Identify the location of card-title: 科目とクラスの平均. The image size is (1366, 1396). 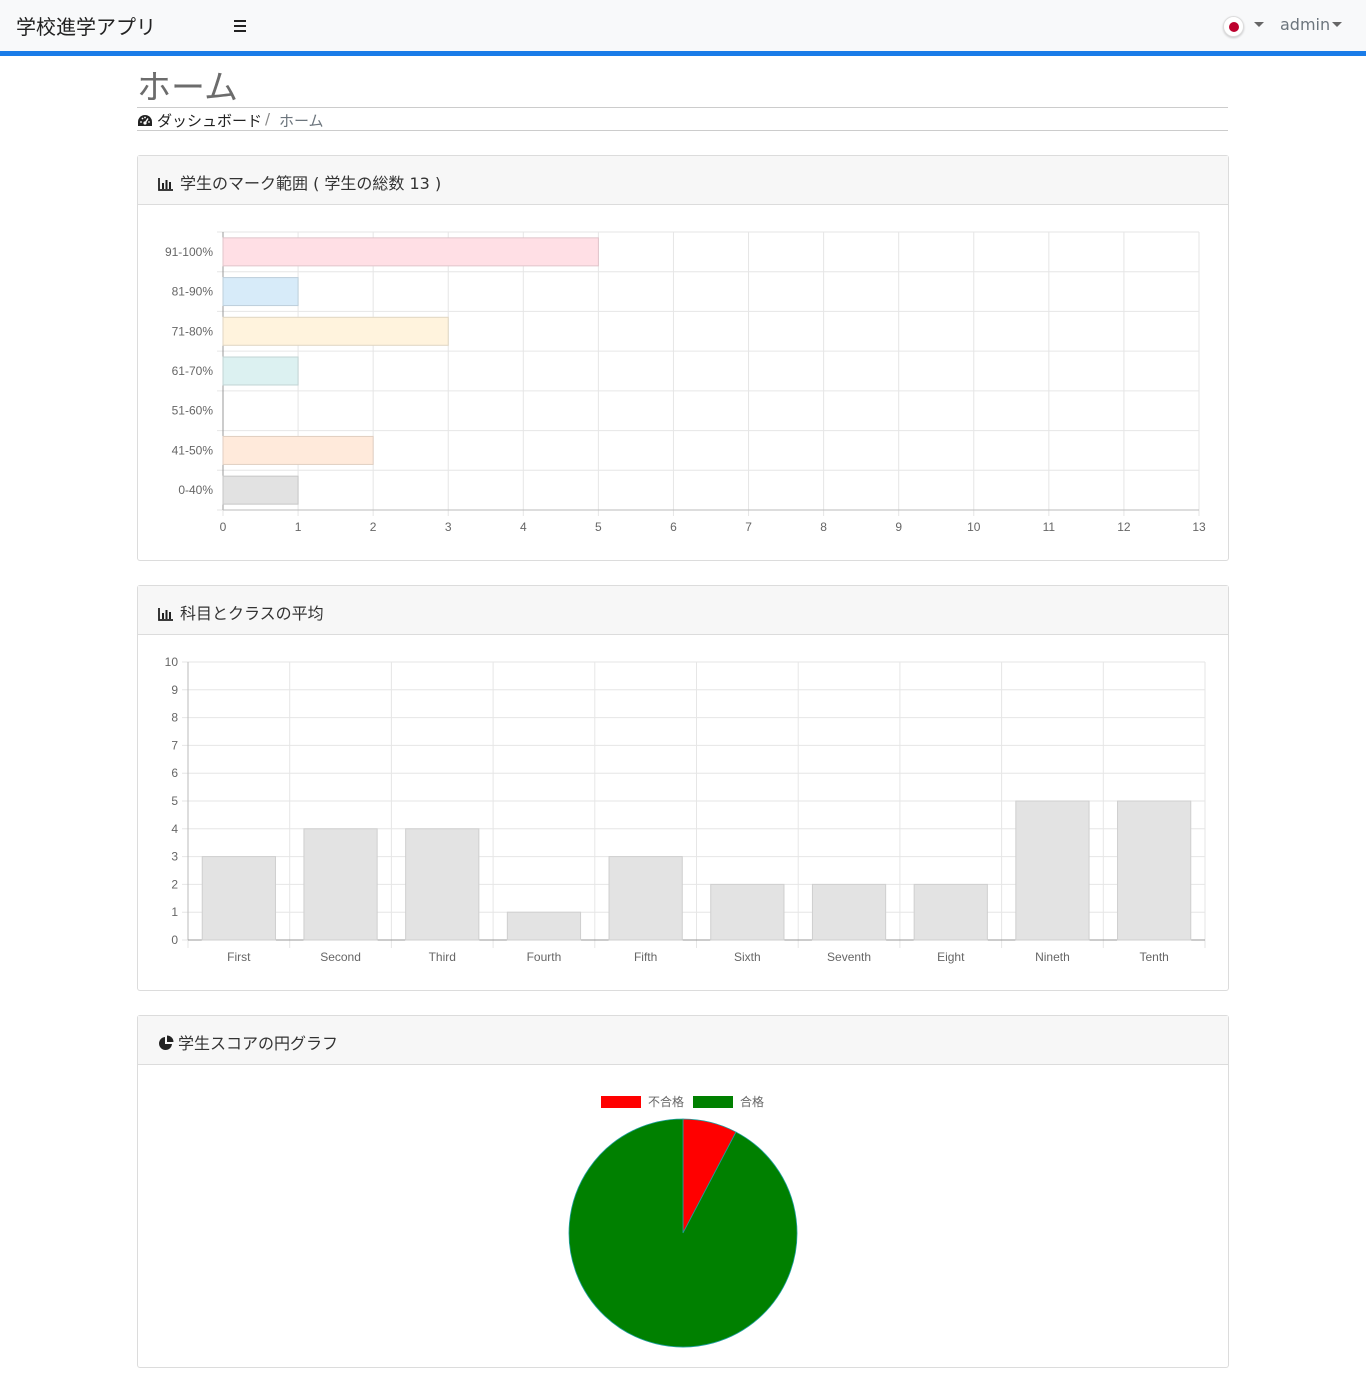
(241, 612).